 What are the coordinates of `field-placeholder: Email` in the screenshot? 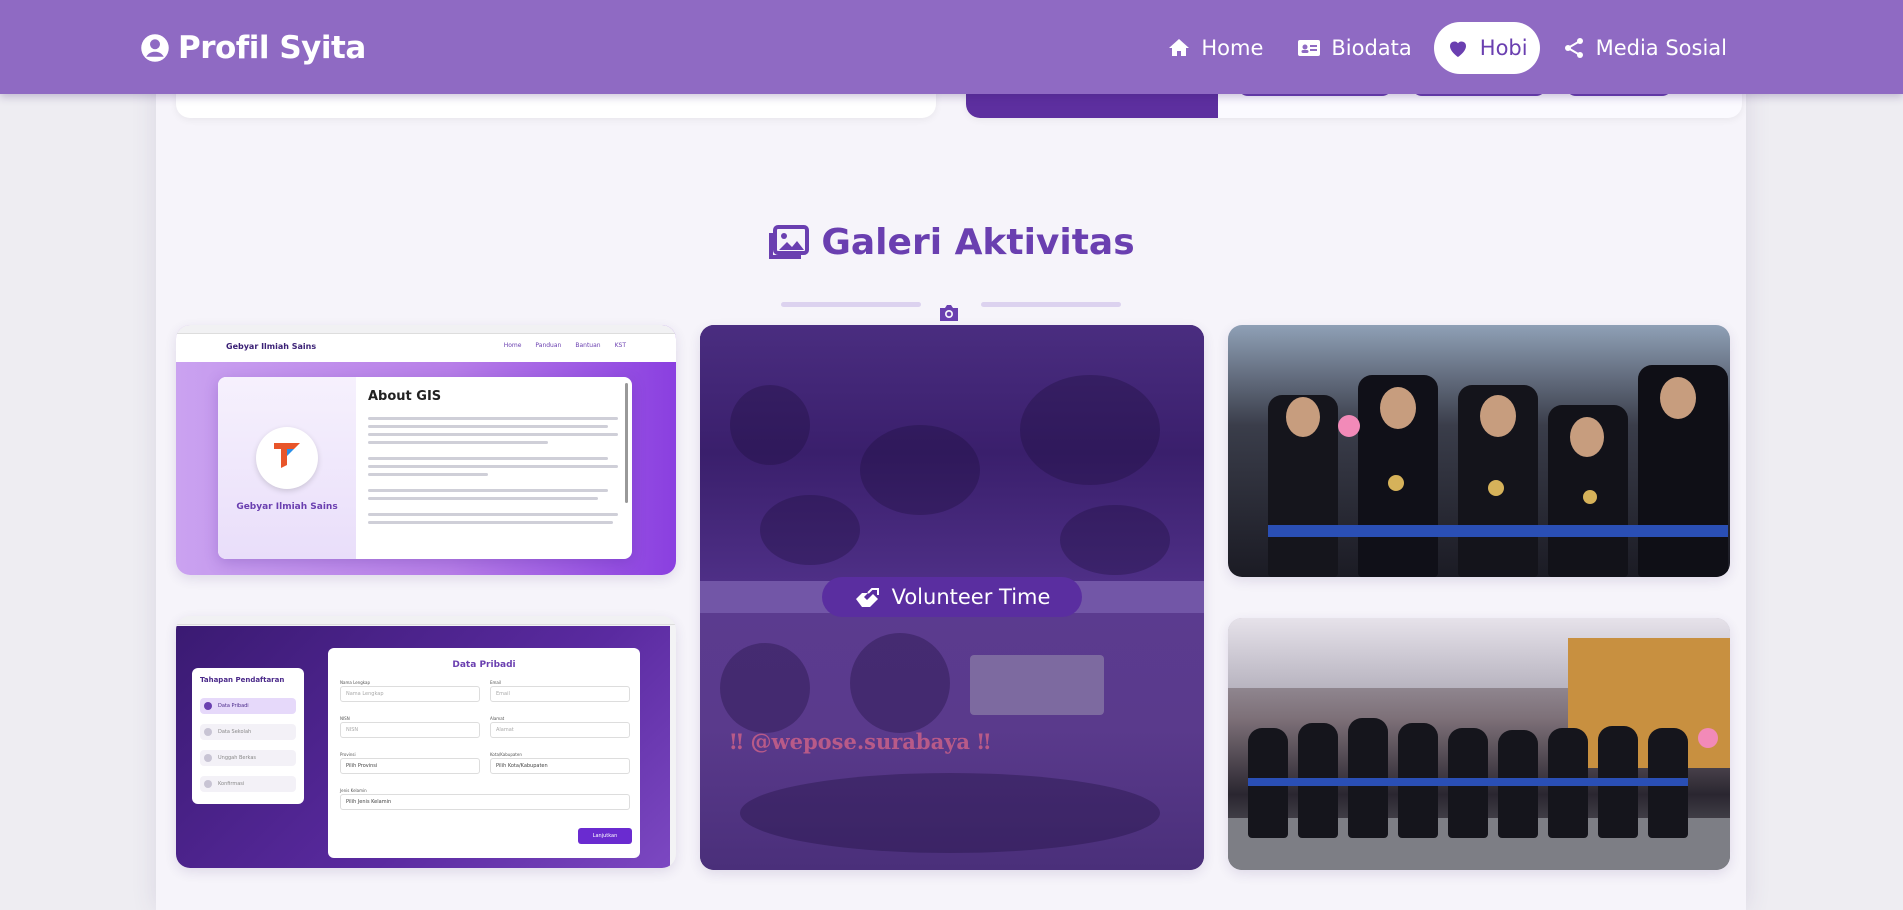 It's located at (503, 694).